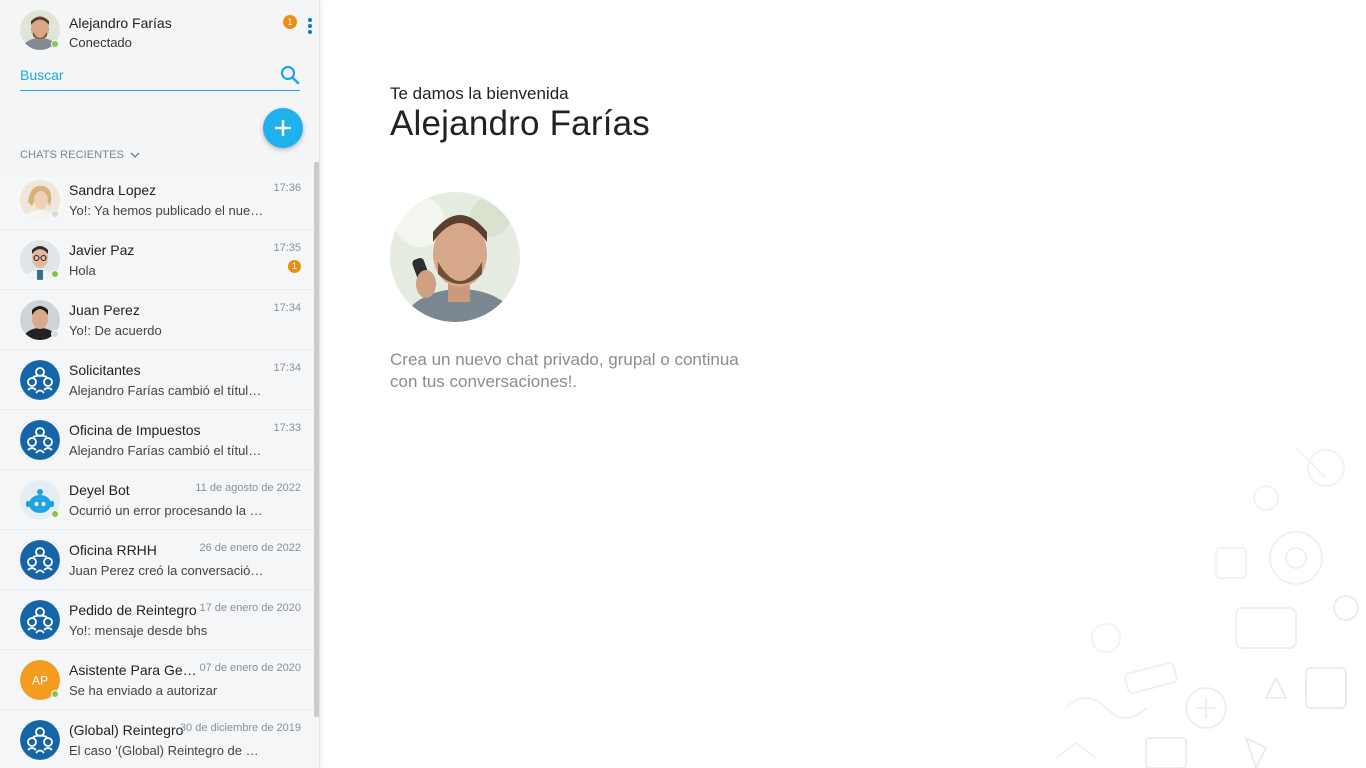 This screenshot has width=1366, height=768. What do you see at coordinates (290, 22) in the screenshot?
I see `notification-badge: 1` at bounding box center [290, 22].